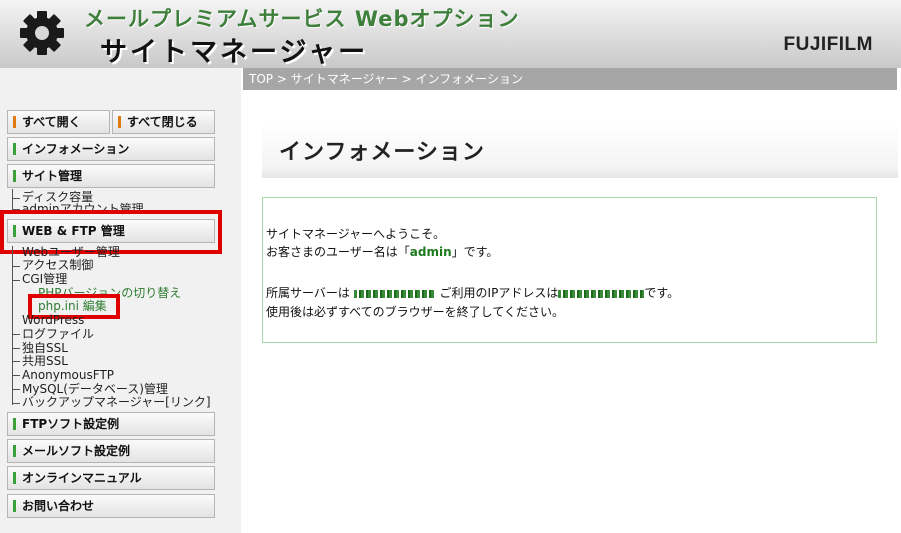 The width and height of the screenshot is (901, 533). I want to click on logout-note: 使用後は必ずすべてのブラウザーを終了してください。, so click(415, 312).